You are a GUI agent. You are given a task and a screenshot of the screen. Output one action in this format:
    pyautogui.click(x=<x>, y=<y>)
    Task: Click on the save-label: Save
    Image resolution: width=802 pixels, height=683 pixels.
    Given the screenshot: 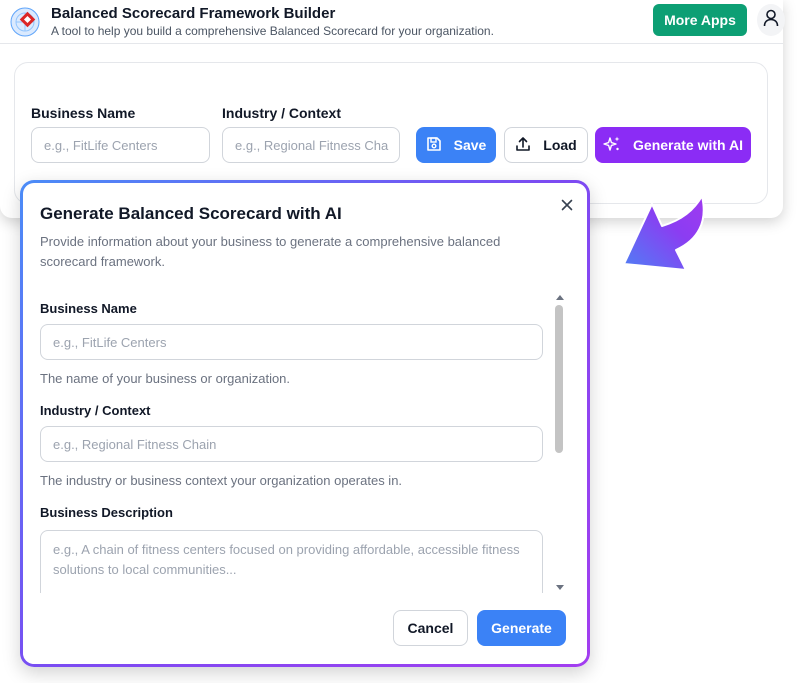 What is the action you would take?
    pyautogui.click(x=470, y=145)
    